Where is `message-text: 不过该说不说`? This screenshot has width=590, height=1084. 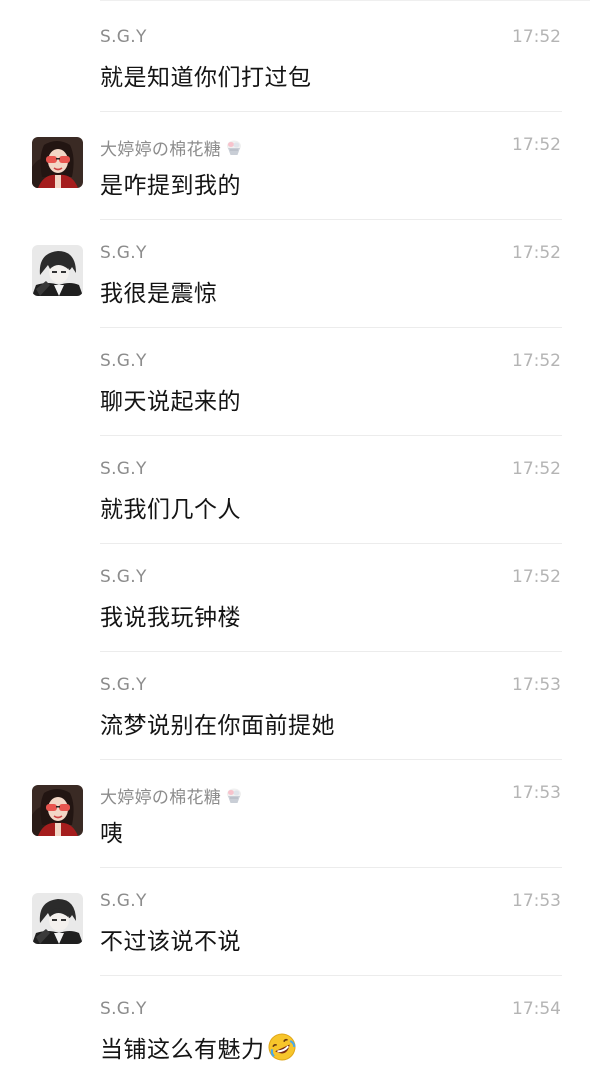
message-text: 不过该说不说 is located at coordinates (170, 939).